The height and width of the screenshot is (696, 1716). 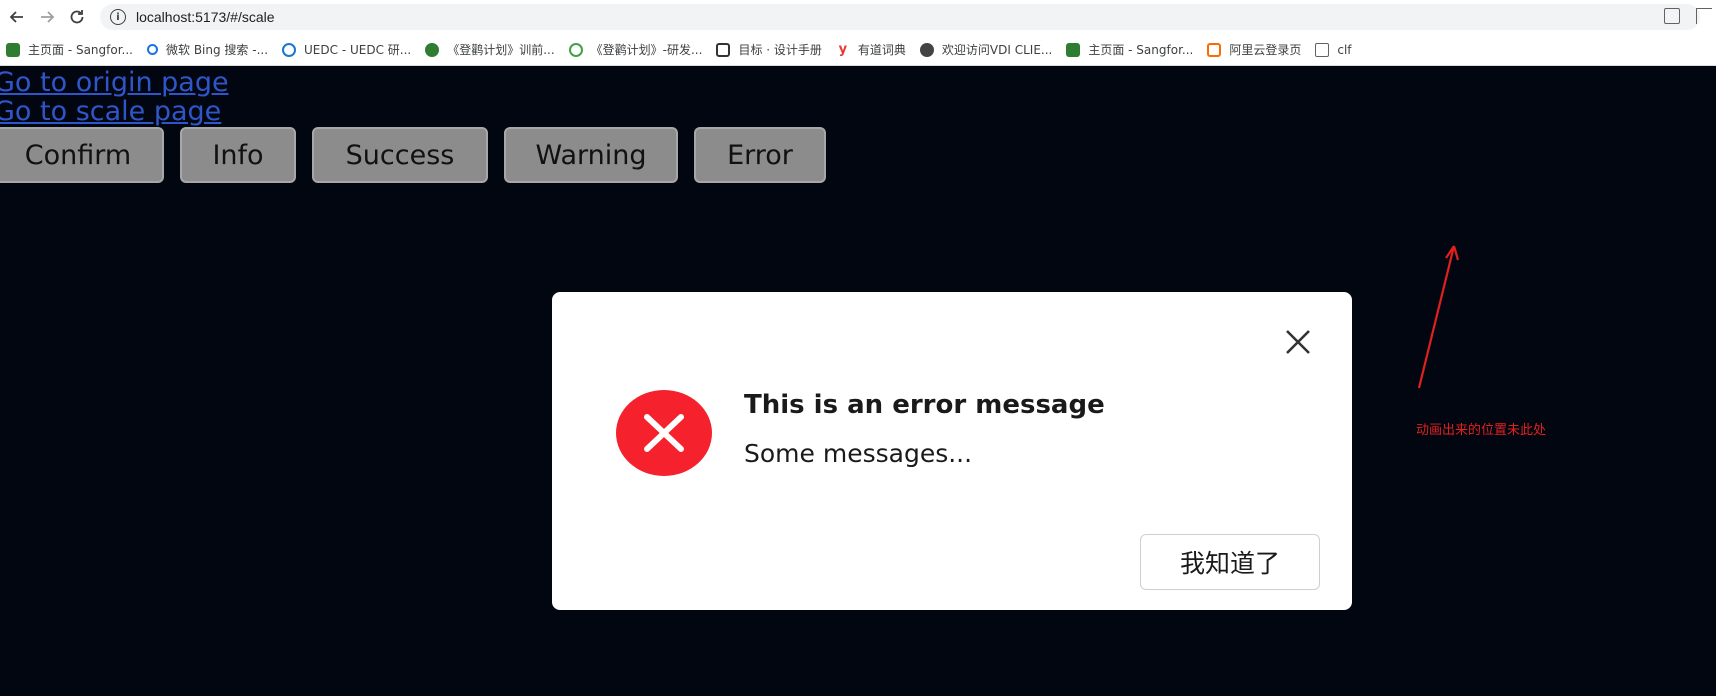 I want to click on toolbar-actions, so click(x=1688, y=16).